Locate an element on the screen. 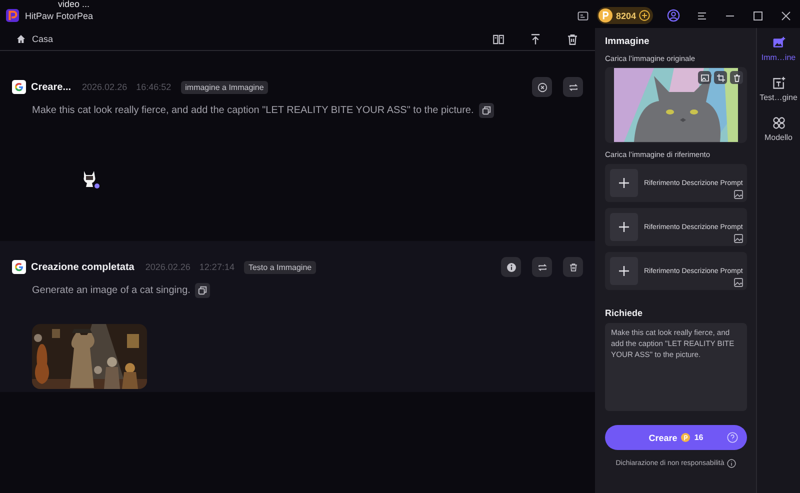 Image resolution: width=800 pixels, height=493 pixels. text-image-icon is located at coordinates (779, 83).